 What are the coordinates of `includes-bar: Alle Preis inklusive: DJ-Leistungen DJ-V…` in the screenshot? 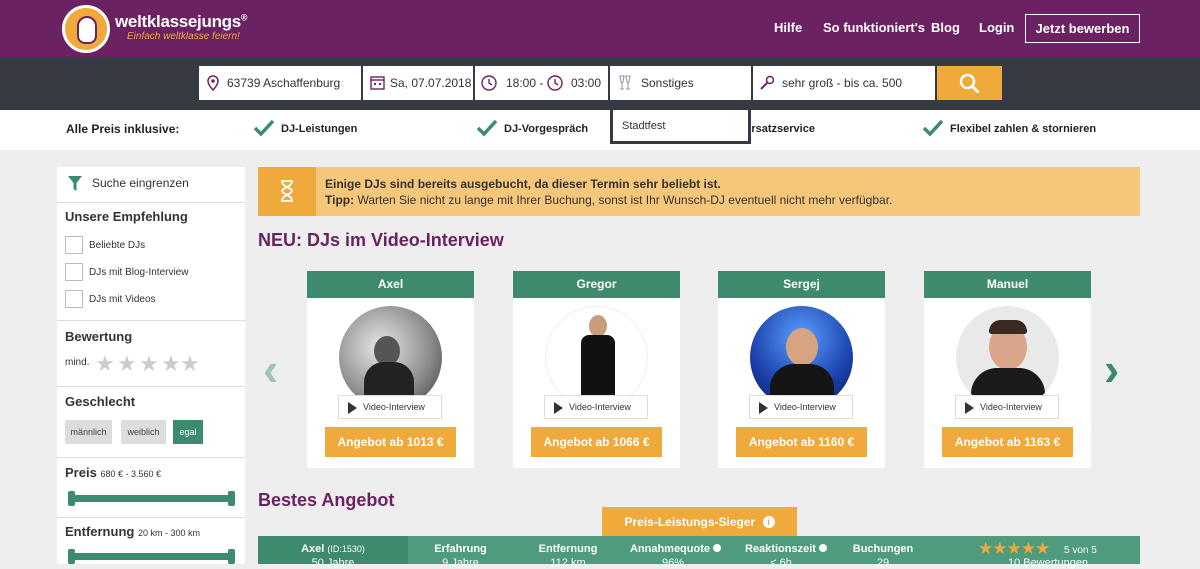 It's located at (600, 130).